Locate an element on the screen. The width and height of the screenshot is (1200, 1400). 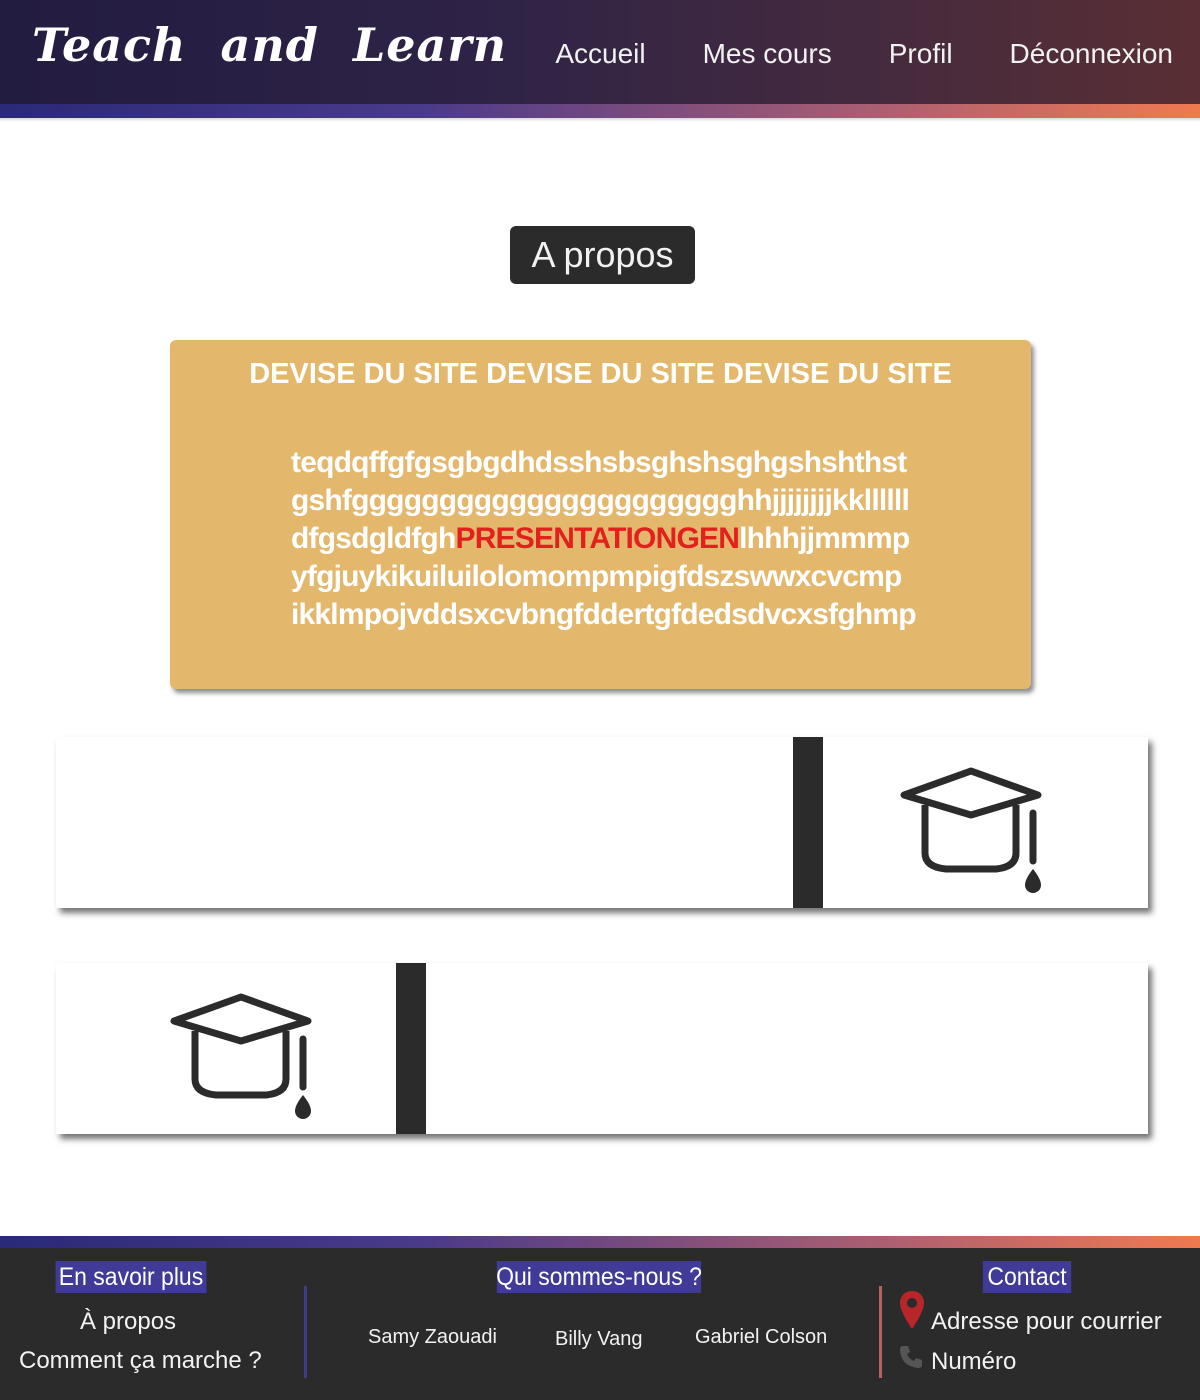
phone-icon is located at coordinates (911, 1357).